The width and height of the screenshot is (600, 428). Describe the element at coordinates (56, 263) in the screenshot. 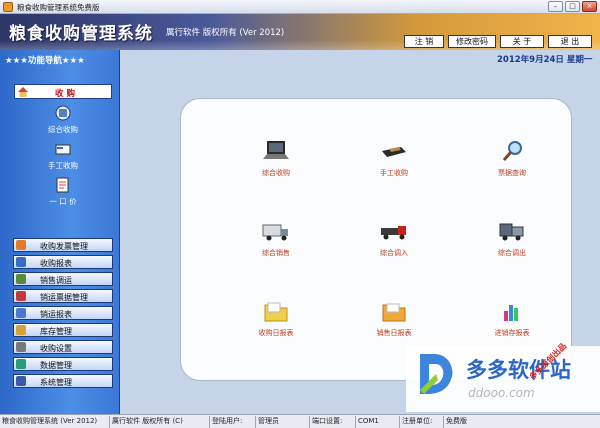

I see `sidebar-section-label: 收购报表` at that location.